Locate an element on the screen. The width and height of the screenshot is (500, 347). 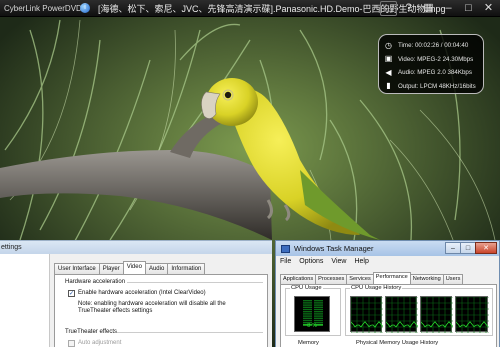
auto-adjust-checkbox is located at coordinates (71, 343).